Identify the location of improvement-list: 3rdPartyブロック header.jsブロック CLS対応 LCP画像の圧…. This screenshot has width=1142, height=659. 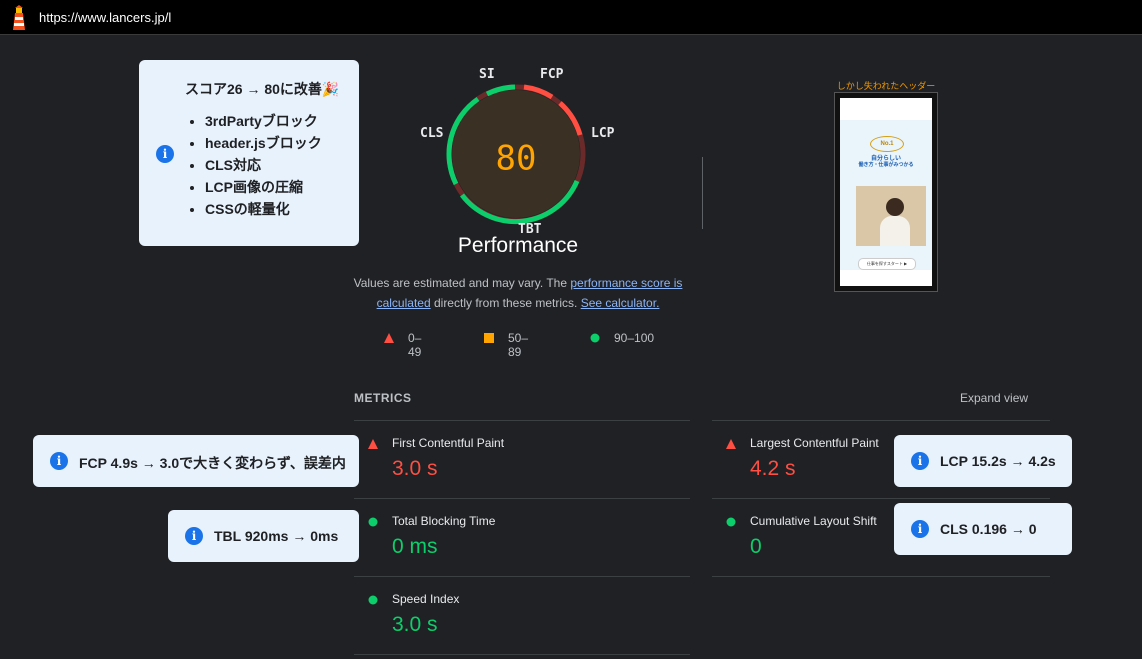
(254, 165).